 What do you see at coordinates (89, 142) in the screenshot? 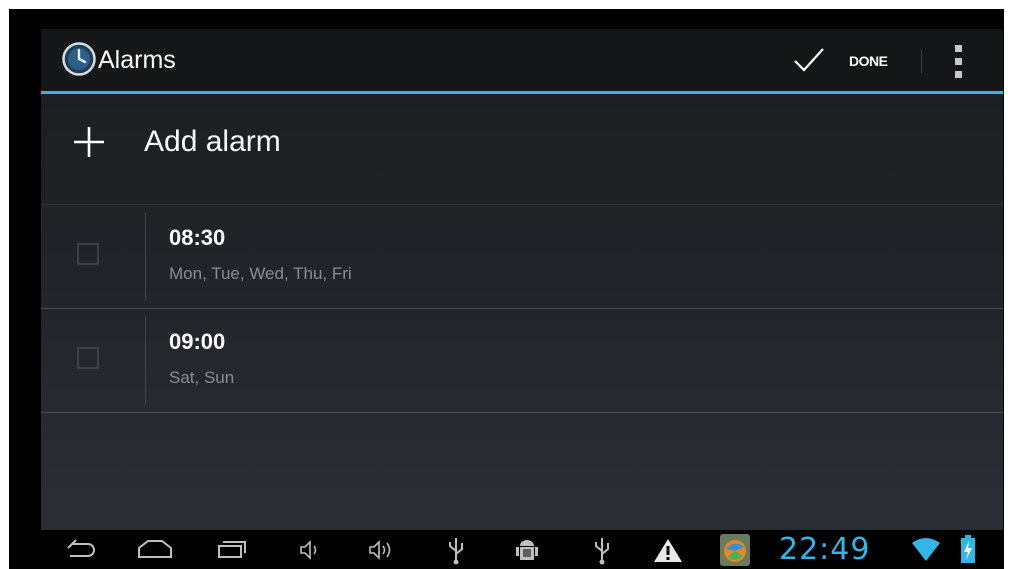
I see `plus-icon` at bounding box center [89, 142].